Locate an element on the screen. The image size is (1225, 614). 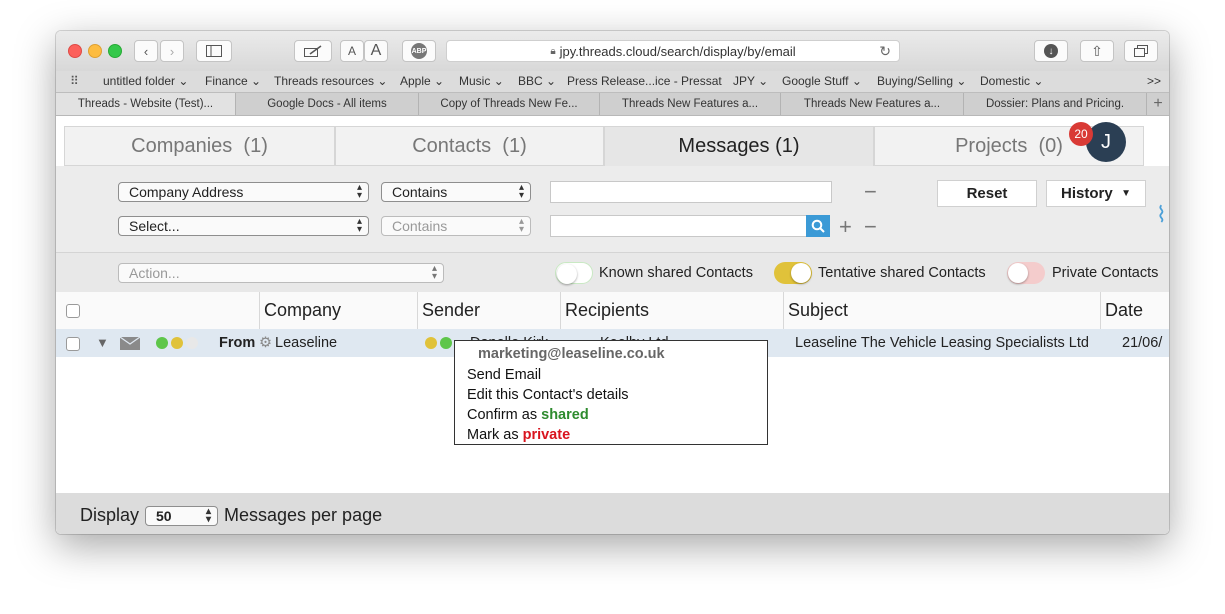
column-header-subject: Subject is located at coordinates (941, 310).